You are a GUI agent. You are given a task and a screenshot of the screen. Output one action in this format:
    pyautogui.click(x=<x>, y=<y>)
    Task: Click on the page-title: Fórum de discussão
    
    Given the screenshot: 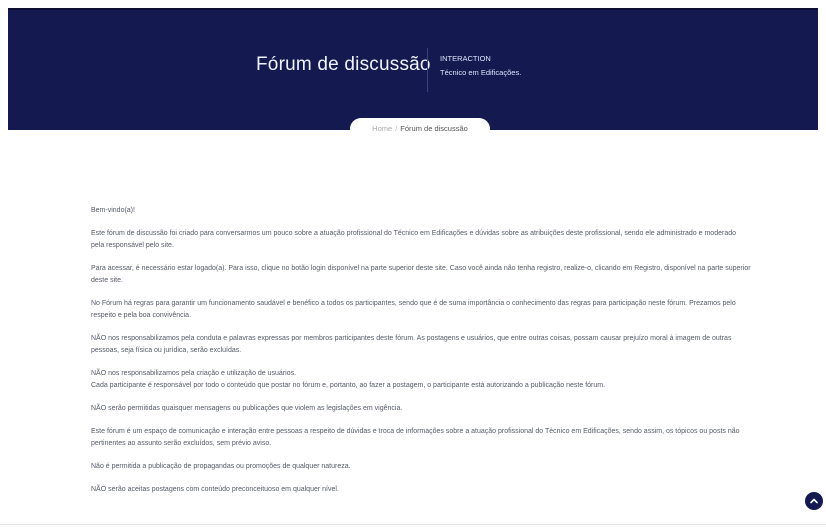 What is the action you would take?
    pyautogui.click(x=343, y=64)
    